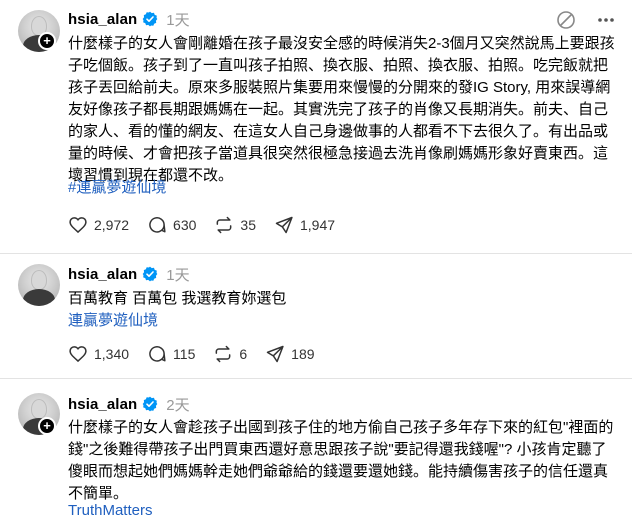  Describe the element at coordinates (248, 225) in the screenshot. I see `repost-count: 35` at that location.